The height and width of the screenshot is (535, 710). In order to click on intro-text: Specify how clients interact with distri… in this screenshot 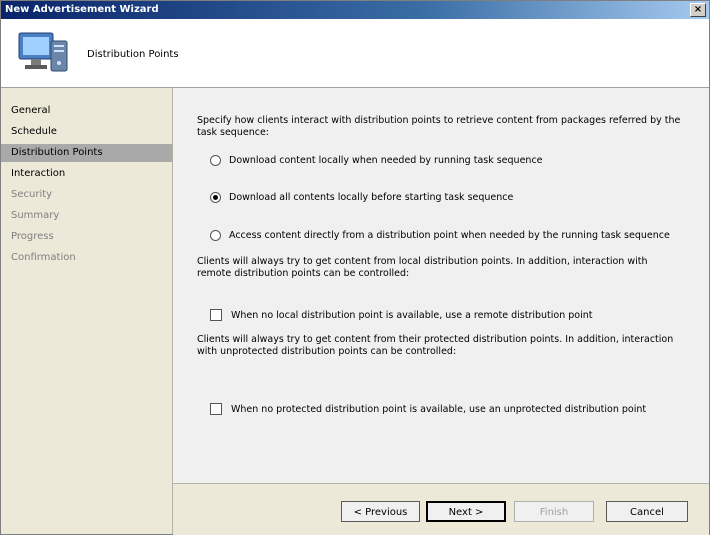, I will do `click(439, 126)`.